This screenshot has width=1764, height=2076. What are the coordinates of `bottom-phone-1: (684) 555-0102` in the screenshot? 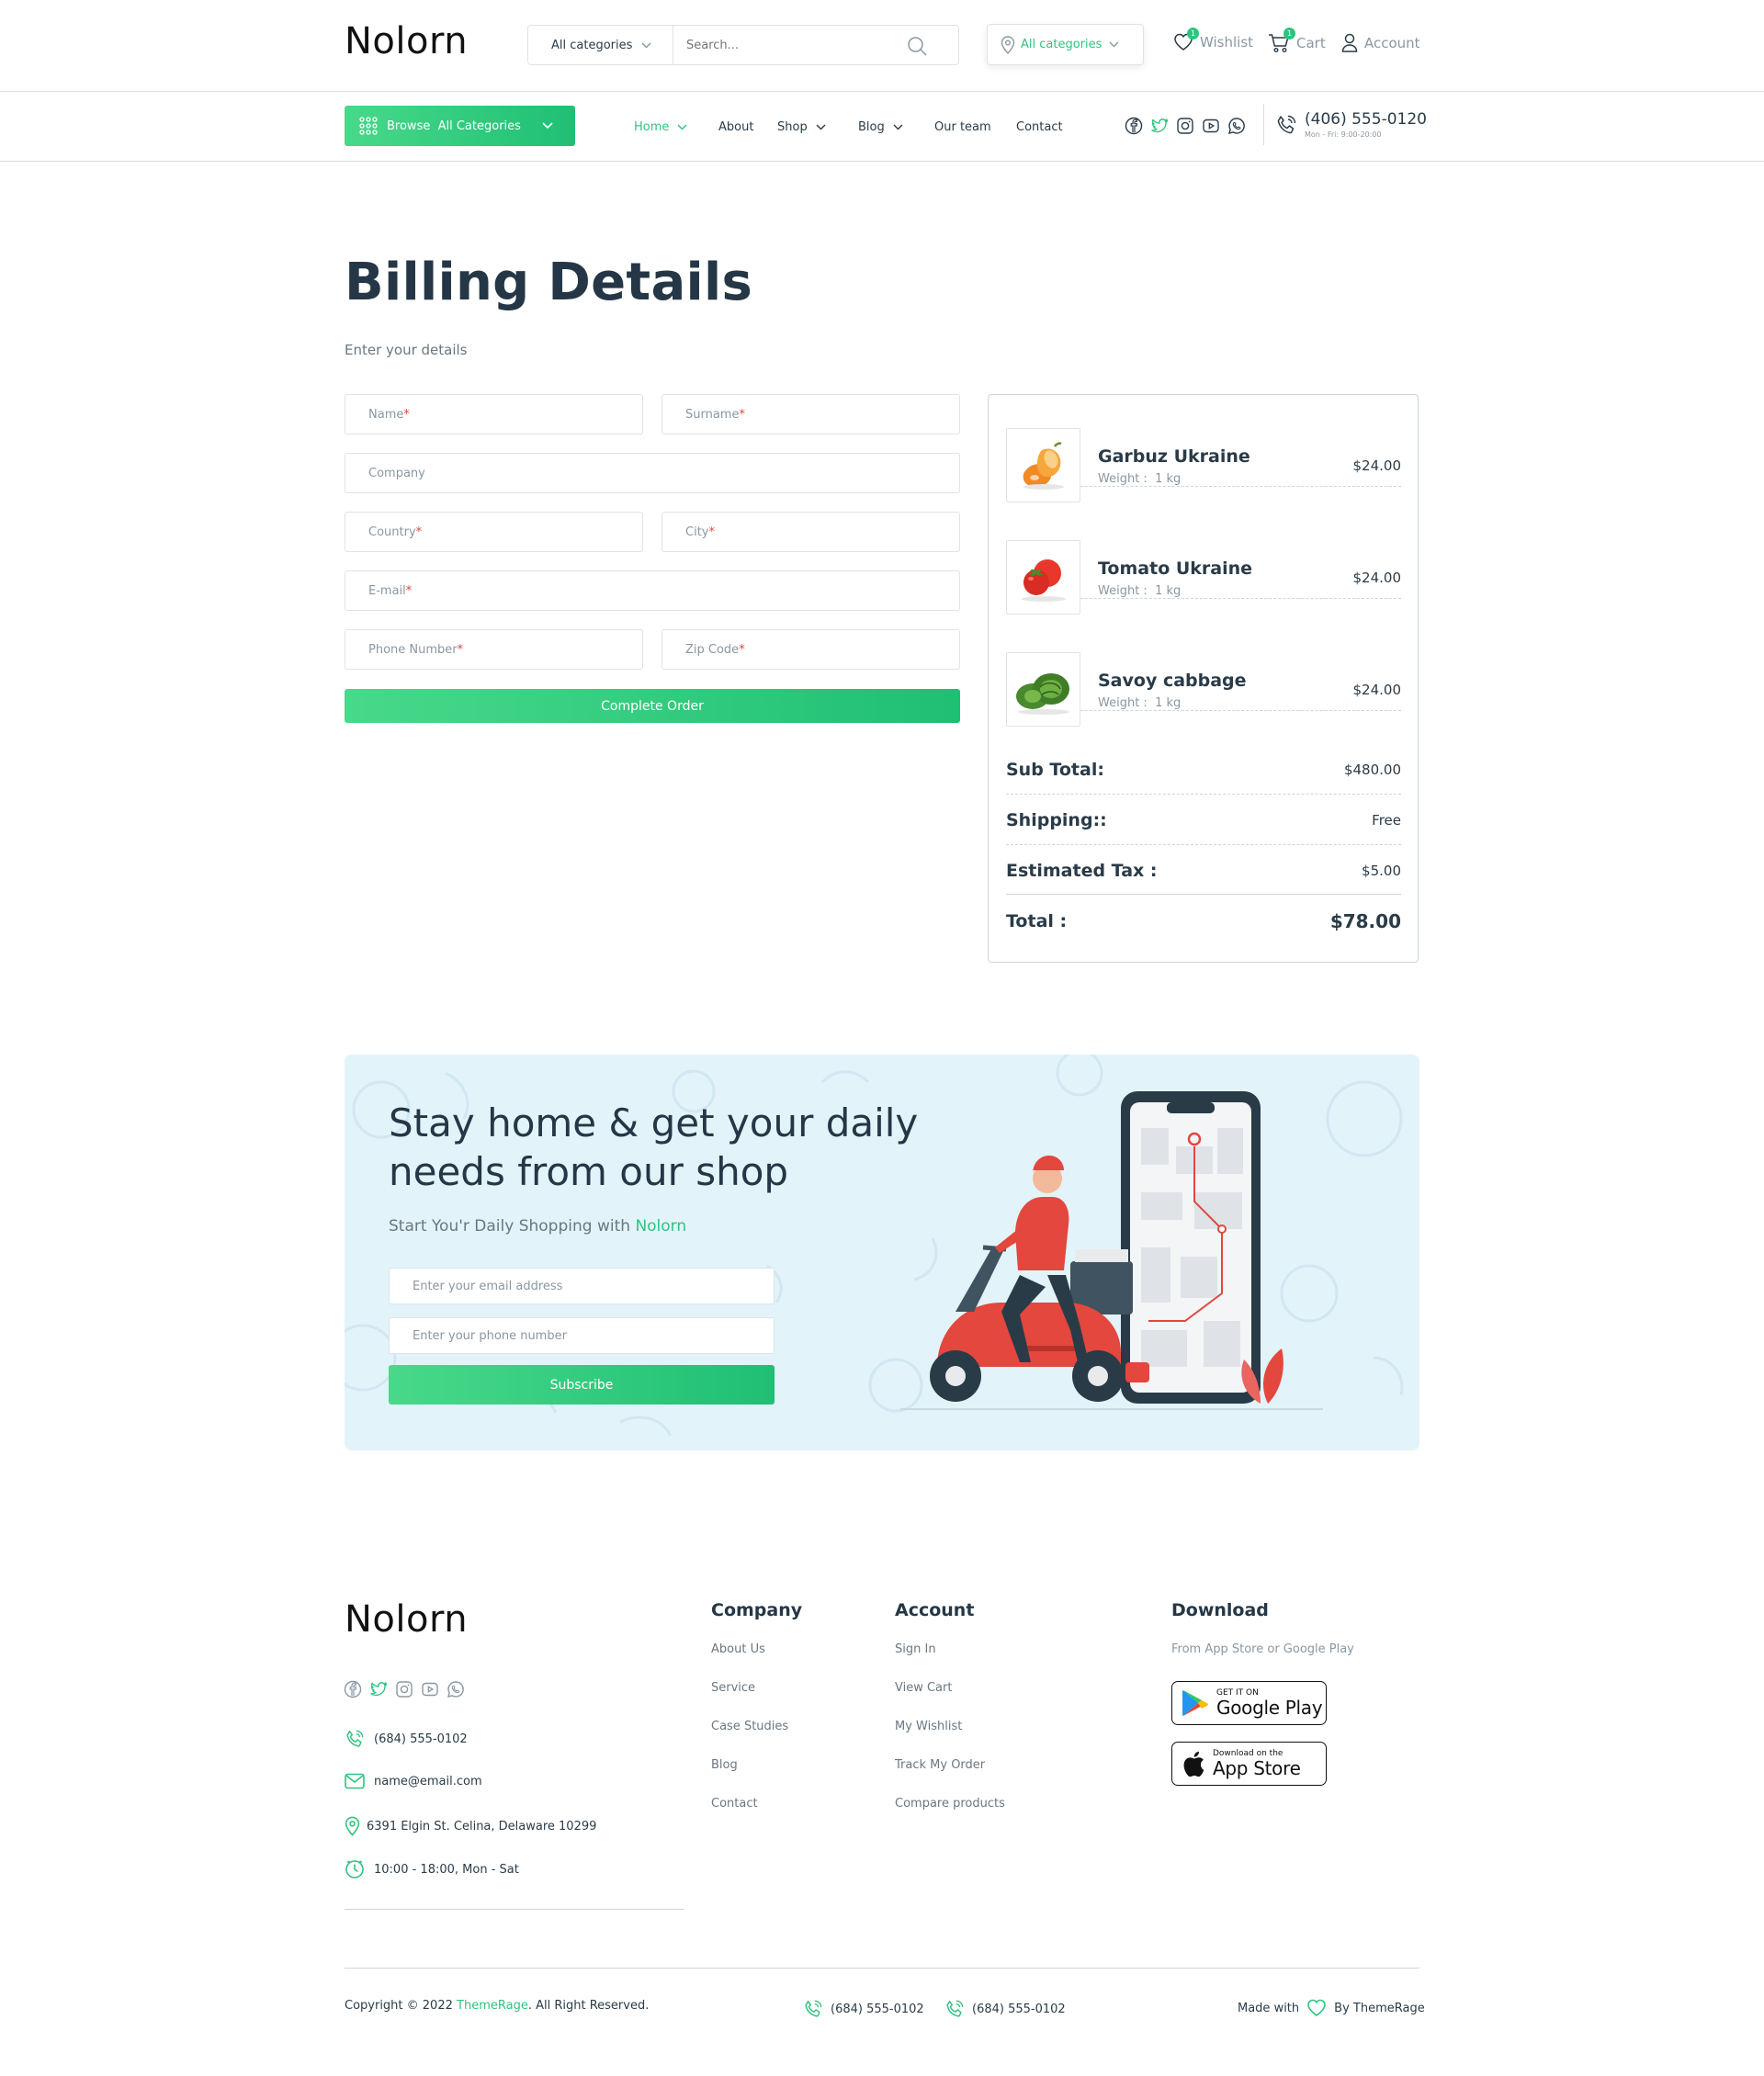 It's located at (863, 2009).